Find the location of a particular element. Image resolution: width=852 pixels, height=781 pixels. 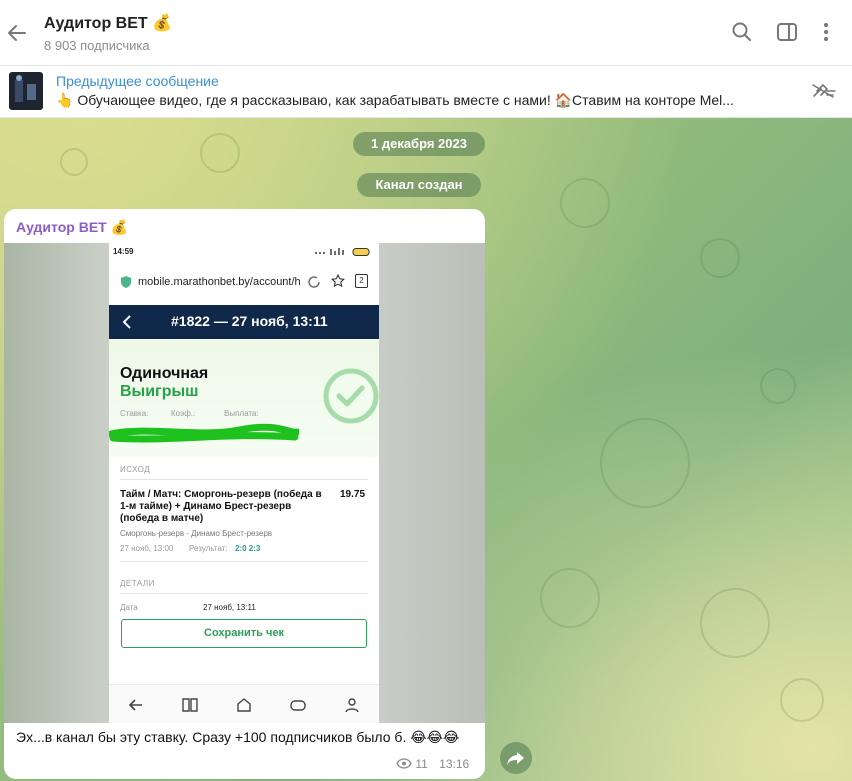

bet-header-bar: #1822 — 27 нояб, 13:11 is located at coordinates (244, 322).